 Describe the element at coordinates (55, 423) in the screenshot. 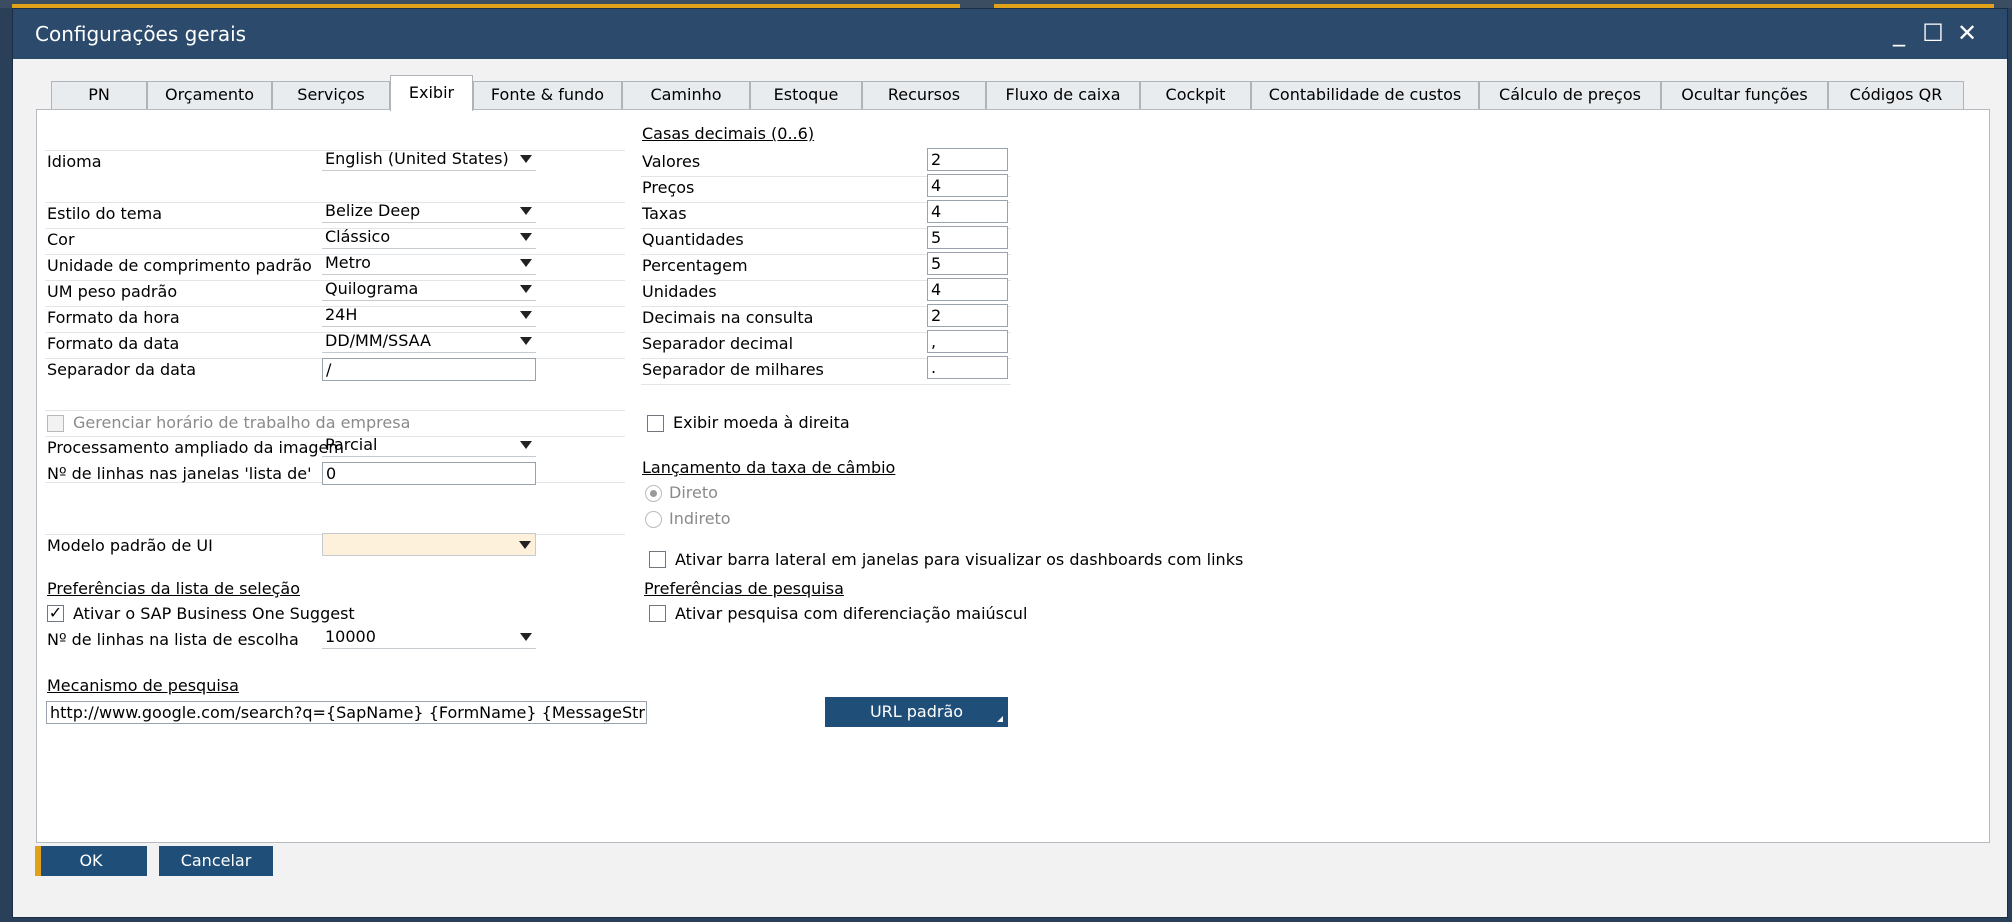

I see `gerenciar-horario-checkbox` at that location.